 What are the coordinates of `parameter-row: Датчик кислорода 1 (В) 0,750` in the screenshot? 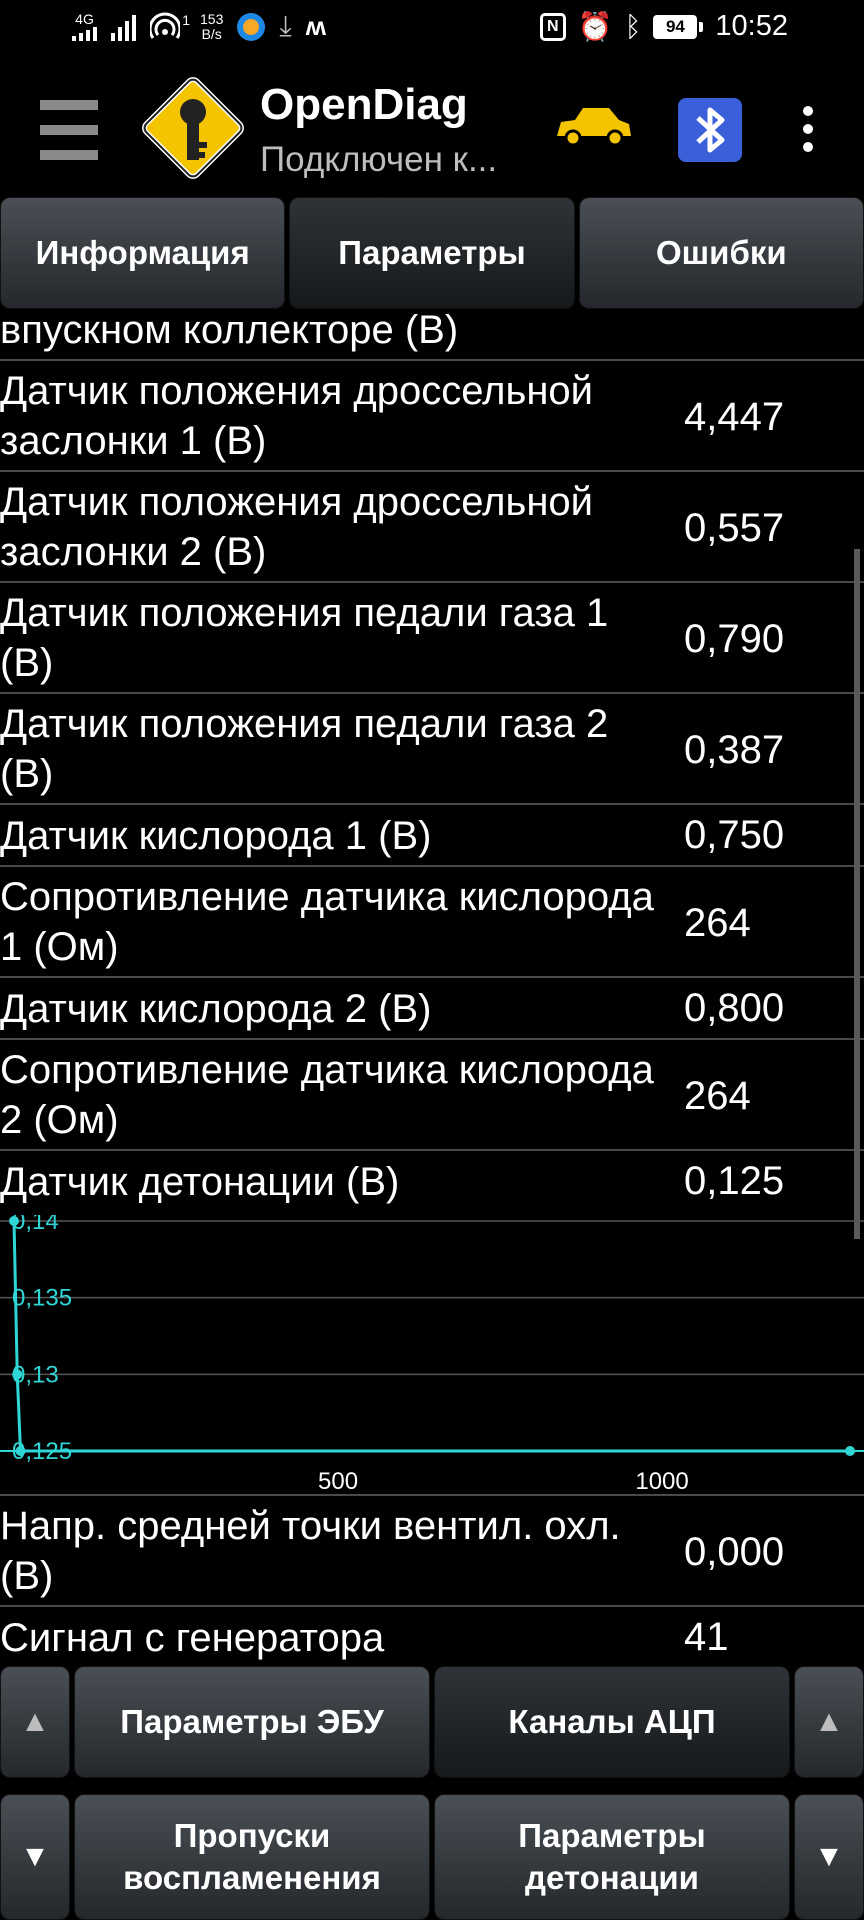 It's located at (432, 836).